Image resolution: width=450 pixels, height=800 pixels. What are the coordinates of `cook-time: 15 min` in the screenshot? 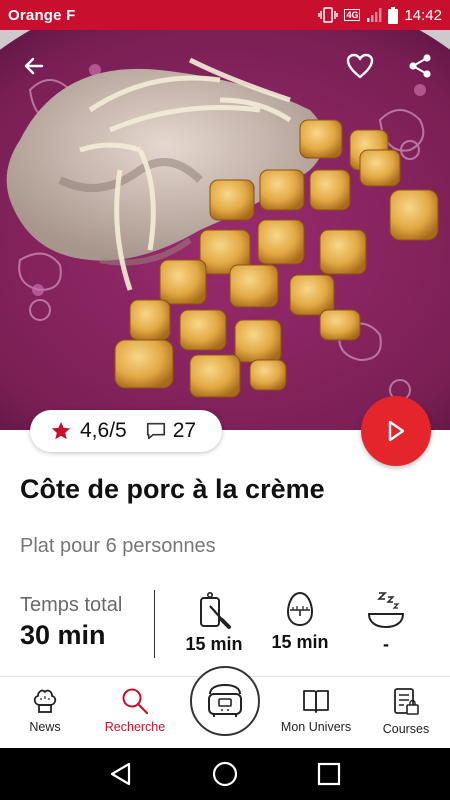 It's located at (300, 621).